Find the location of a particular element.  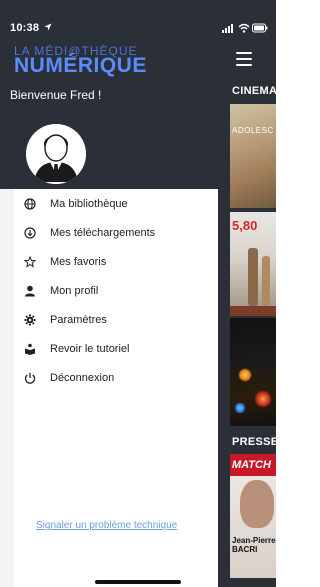

section-title-cinema: CINEMA is located at coordinates (254, 91).